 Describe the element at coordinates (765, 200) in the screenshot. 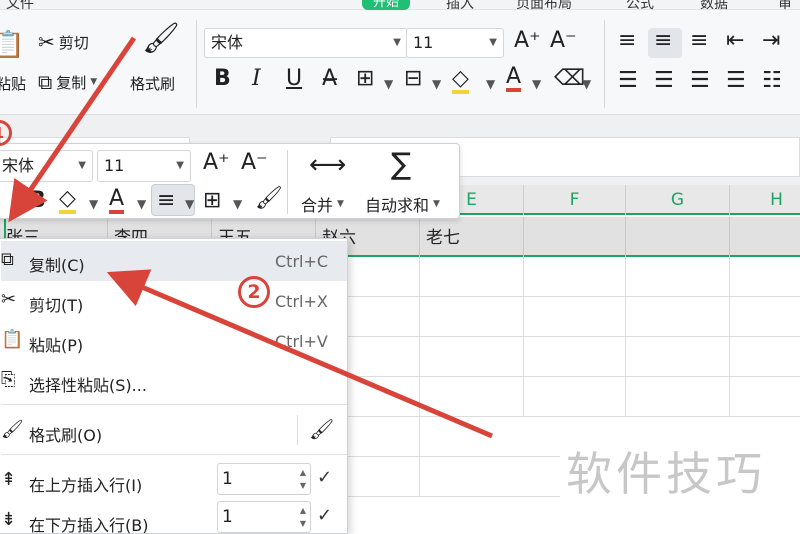

I see `column-h: H` at that location.